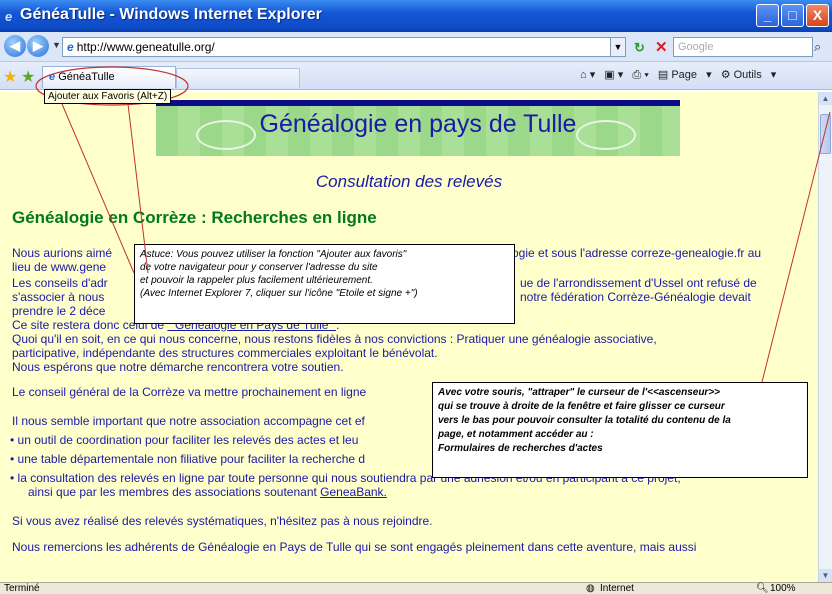 The width and height of the screenshot is (832, 594). I want to click on status-text: Terminé, so click(22, 588).